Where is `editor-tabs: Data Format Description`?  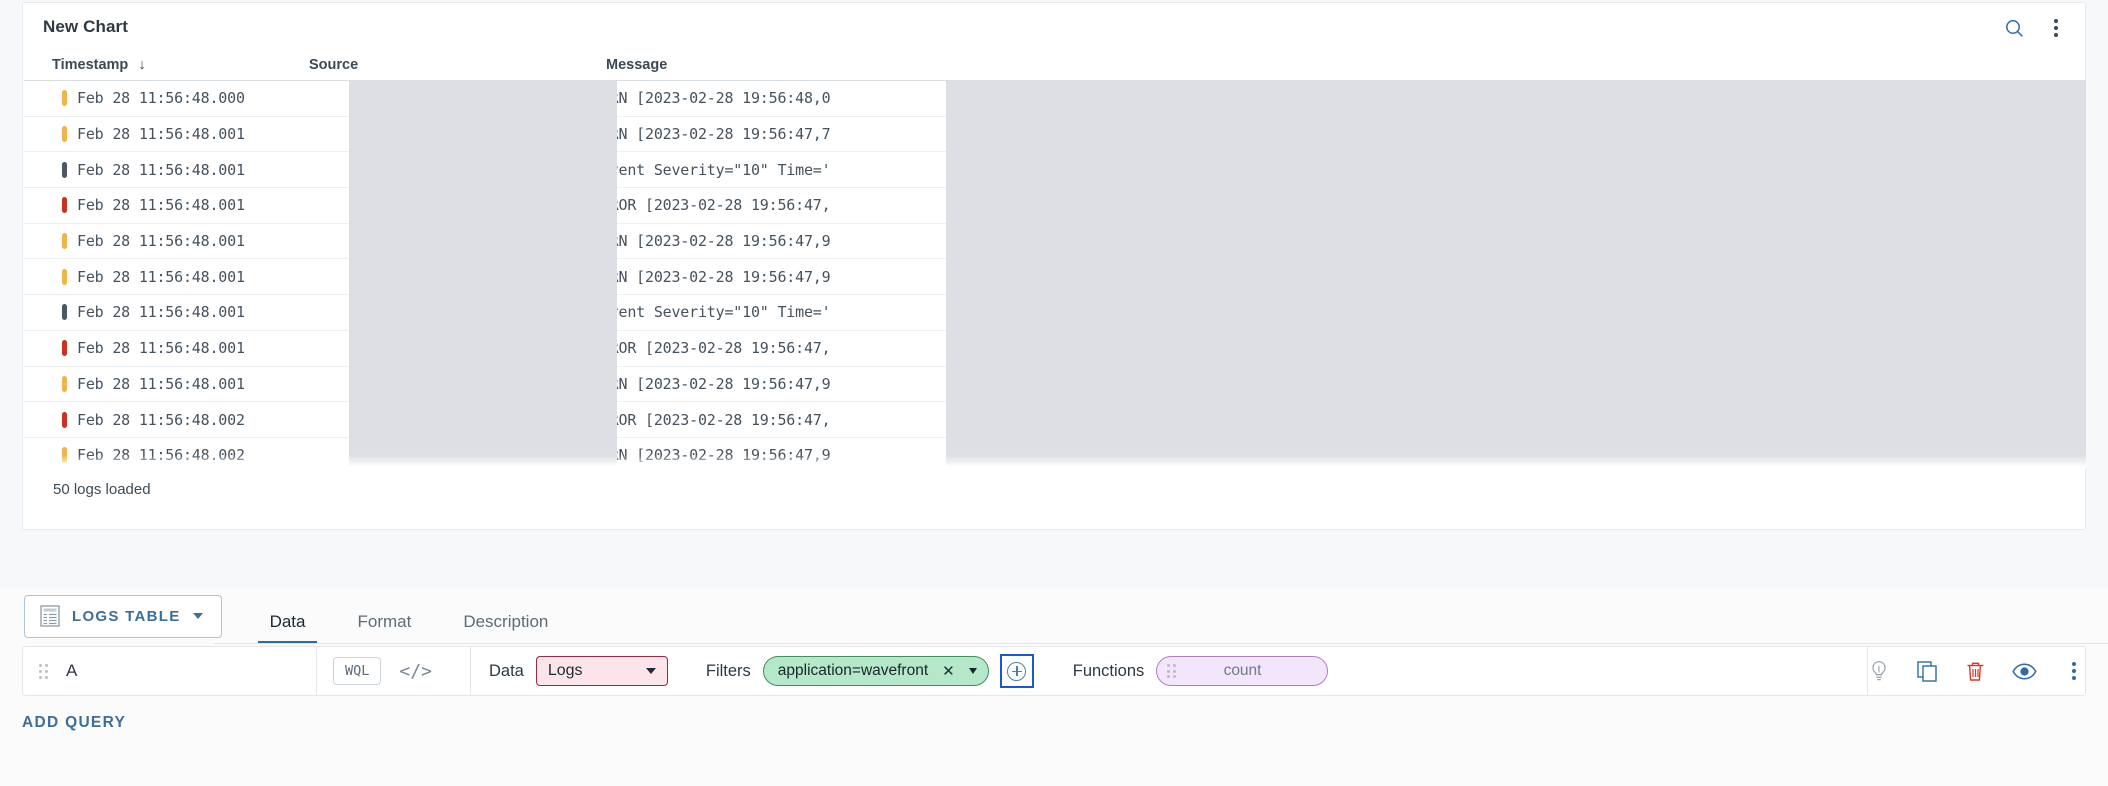
editor-tabs: Data Format Description is located at coordinates (409, 616).